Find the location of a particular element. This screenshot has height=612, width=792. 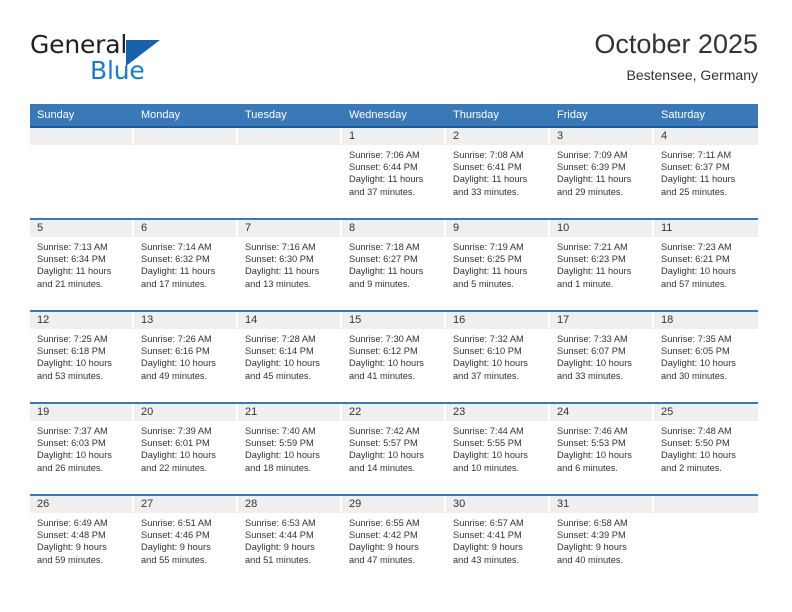

weekday-header-tuesday: Tuesday is located at coordinates (290, 116).